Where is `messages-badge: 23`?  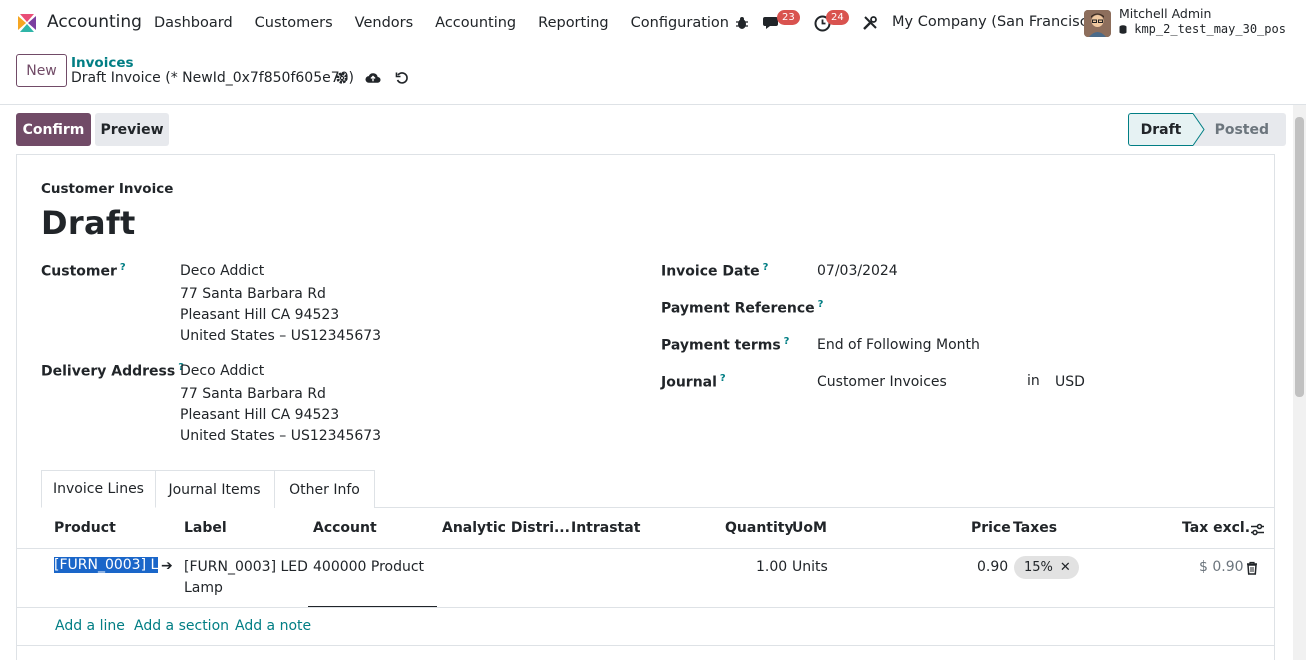 messages-badge: 23 is located at coordinates (788, 17).